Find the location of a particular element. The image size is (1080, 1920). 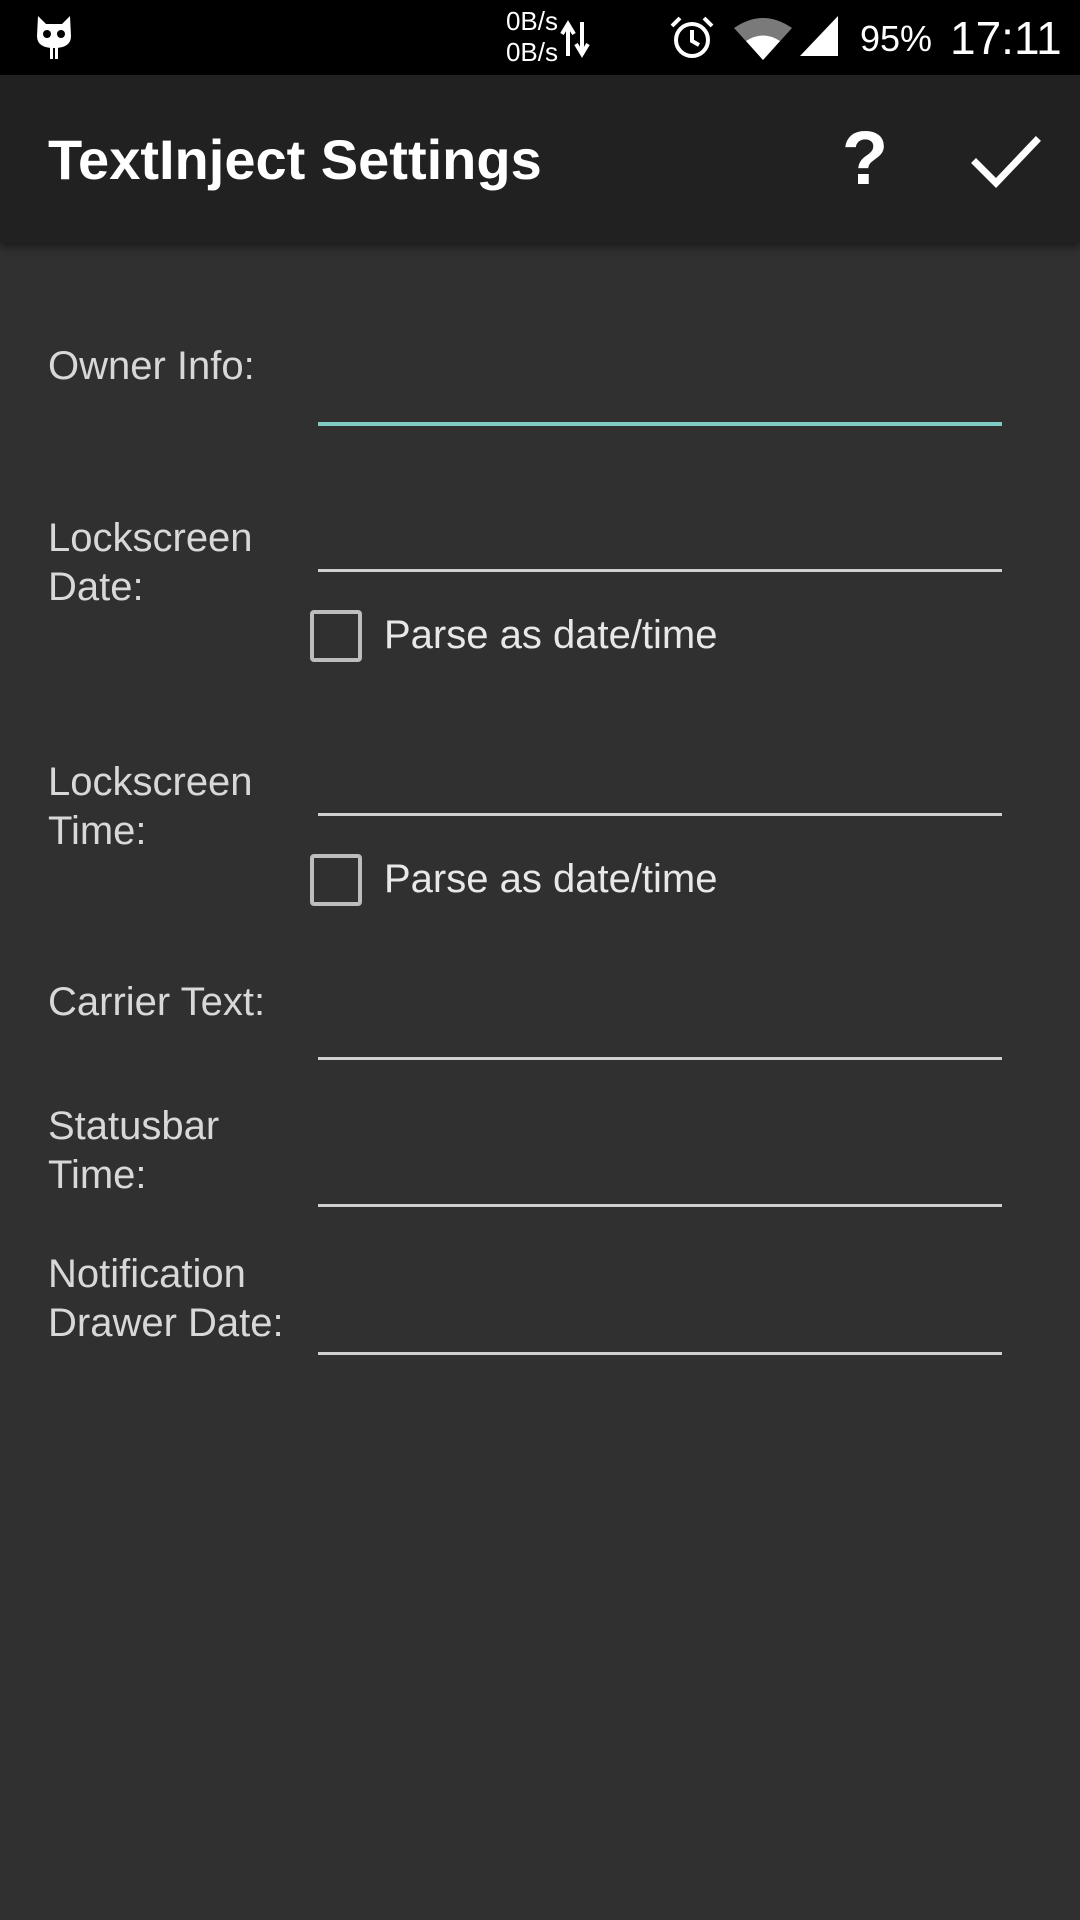

notification-drawer-date-label: Notification Drawer Date: is located at coordinates (178, 1299).